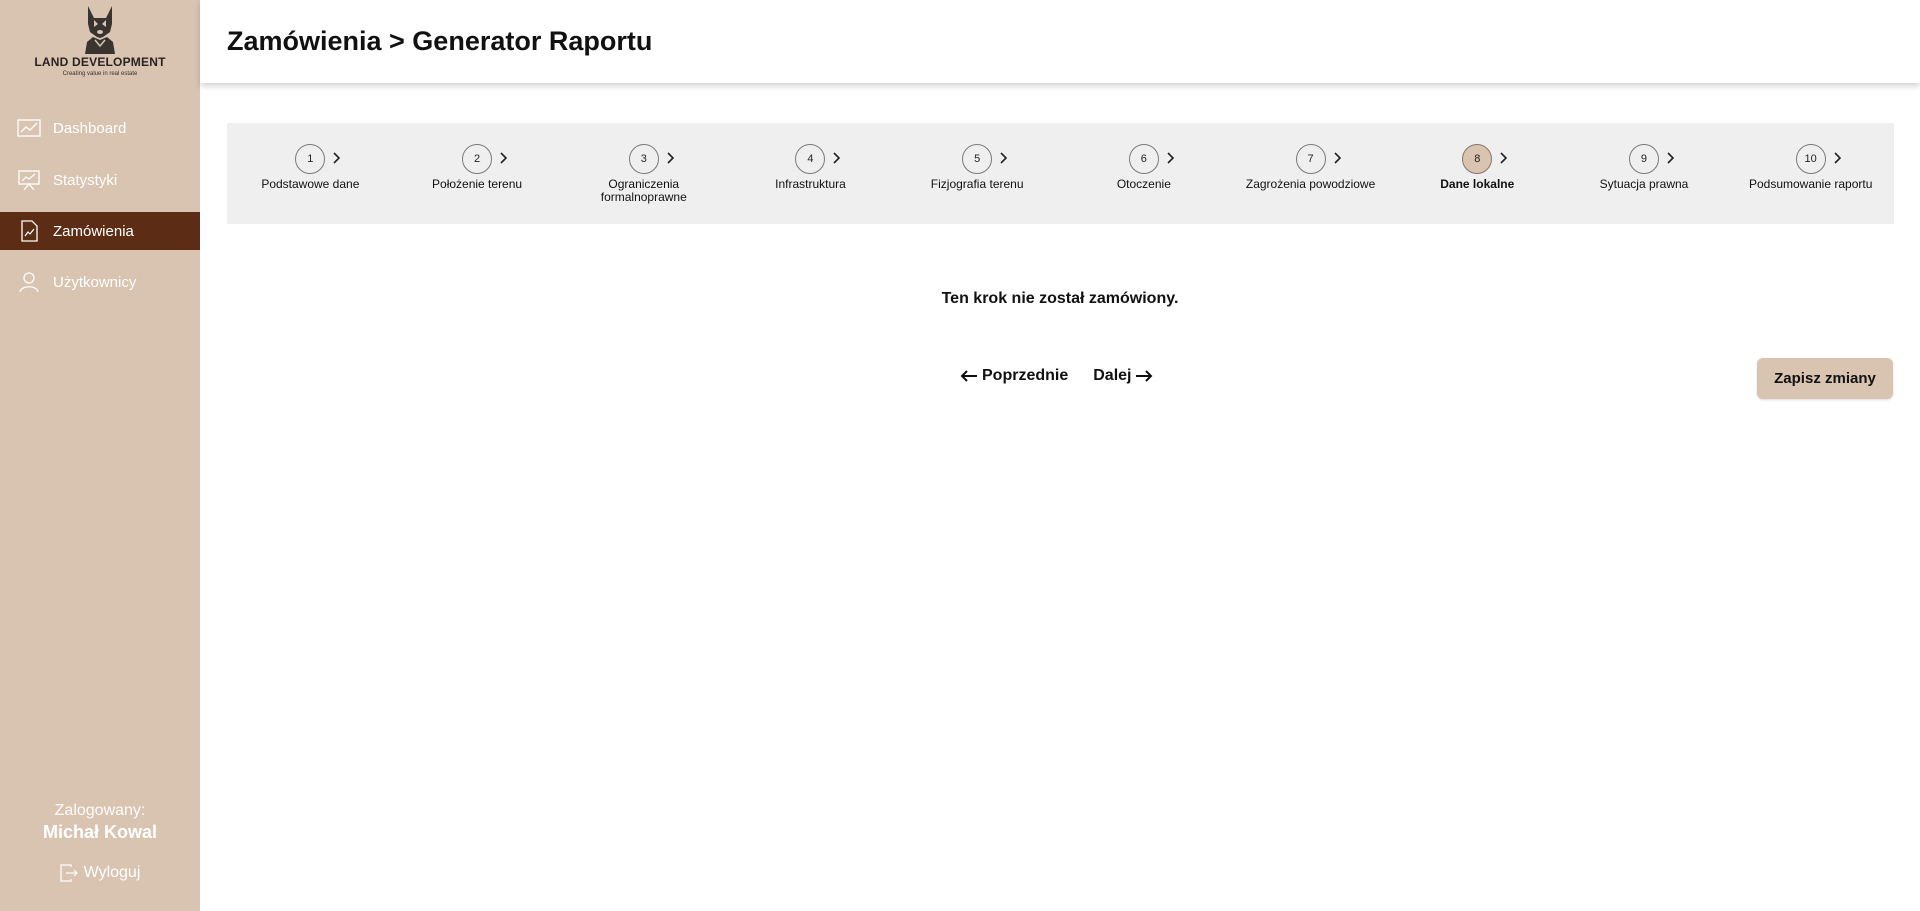  I want to click on chart-line-icon, so click(29, 128).